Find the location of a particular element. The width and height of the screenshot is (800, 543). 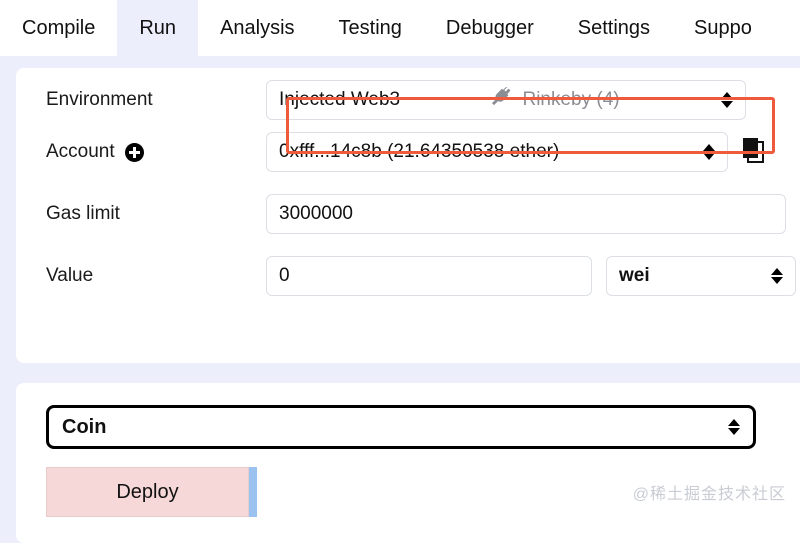

account-select: 0xfff...14c8b (21.64350538 ether) is located at coordinates (497, 152).